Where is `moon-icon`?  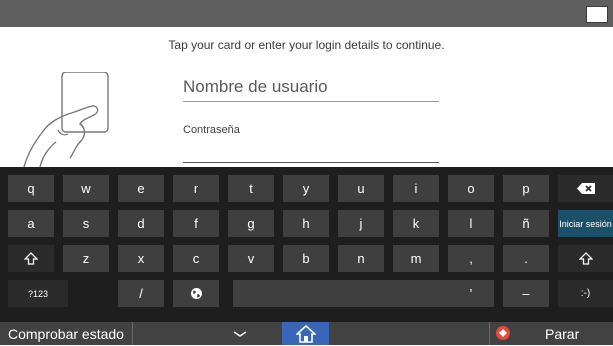
moon-icon is located at coordinates (595, 14).